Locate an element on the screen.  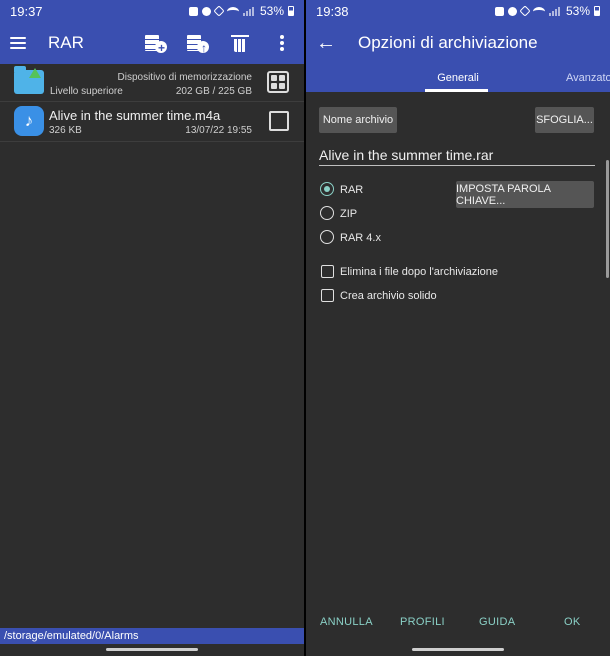
add-to-archive-button: + is located at coordinates (156, 43).